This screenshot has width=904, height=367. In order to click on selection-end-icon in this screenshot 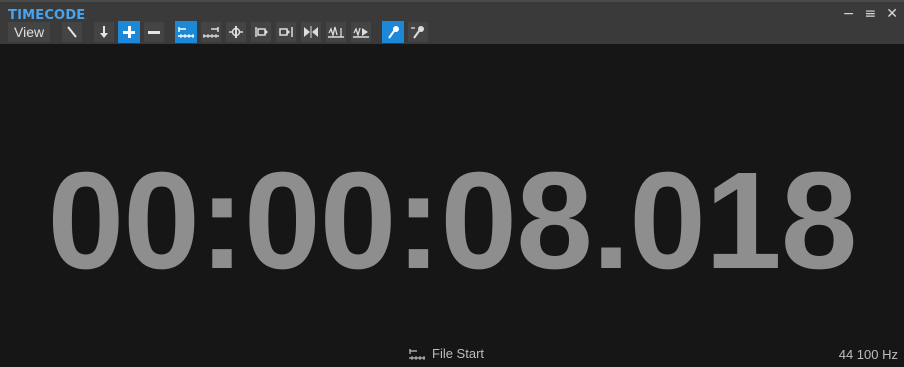, I will do `click(286, 32)`.